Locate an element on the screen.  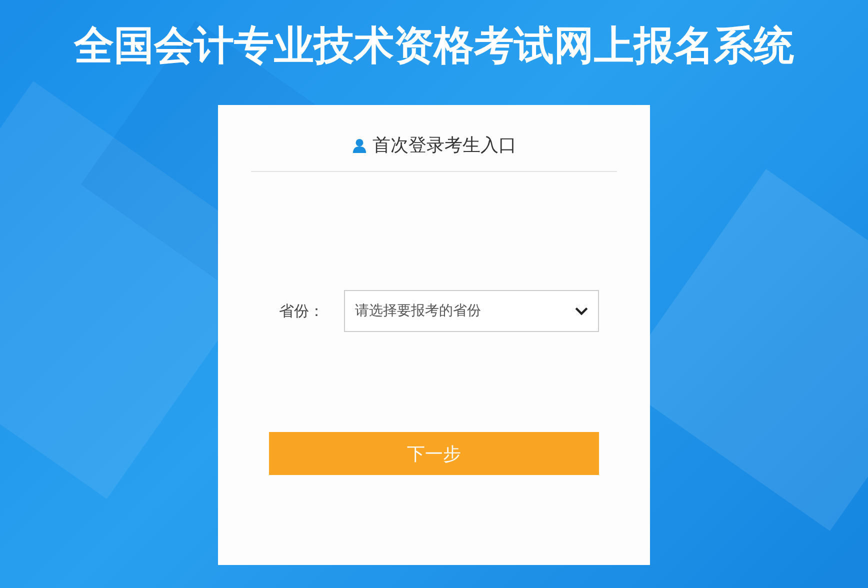
province-label: 省份： is located at coordinates (302, 311).